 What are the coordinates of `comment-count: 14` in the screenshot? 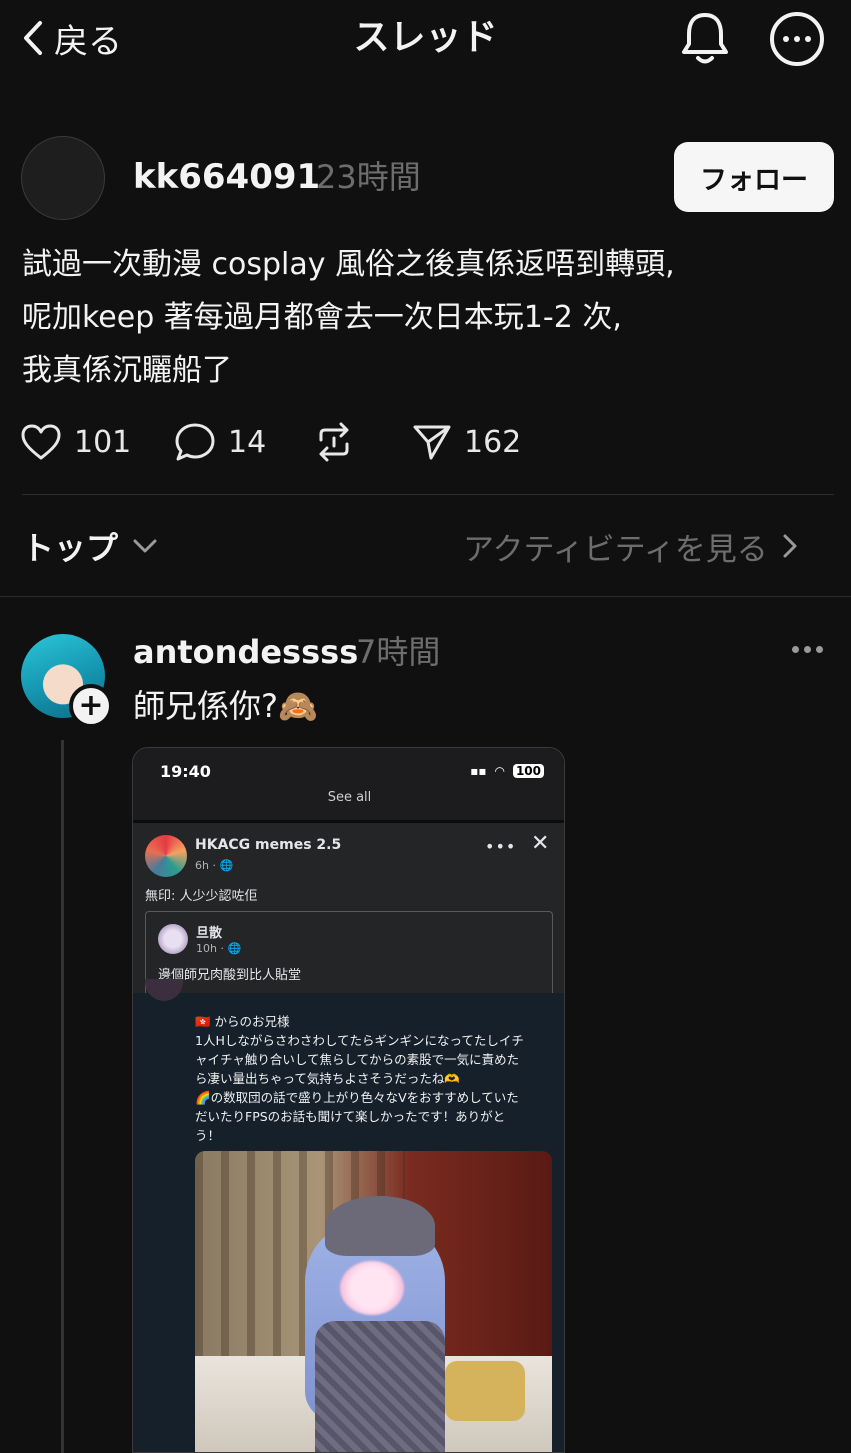 It's located at (247, 442).